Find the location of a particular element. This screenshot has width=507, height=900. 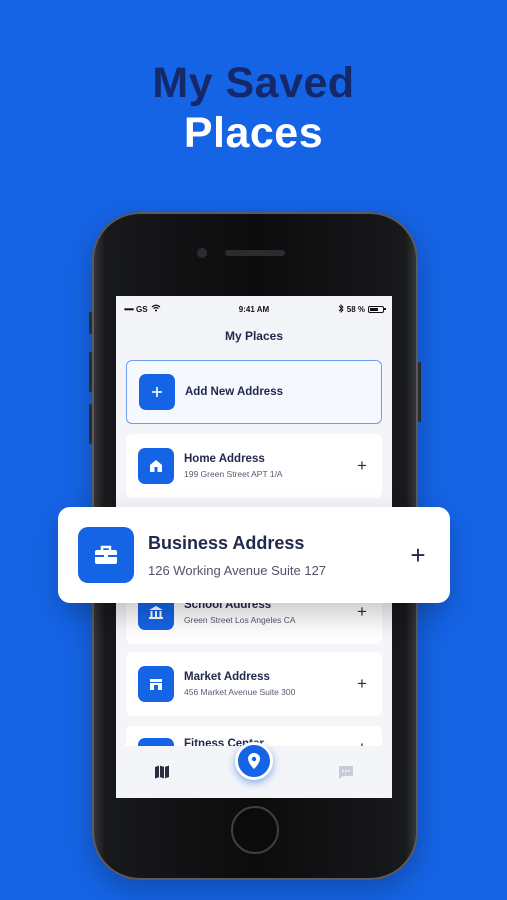

battery-icon is located at coordinates (376, 309).